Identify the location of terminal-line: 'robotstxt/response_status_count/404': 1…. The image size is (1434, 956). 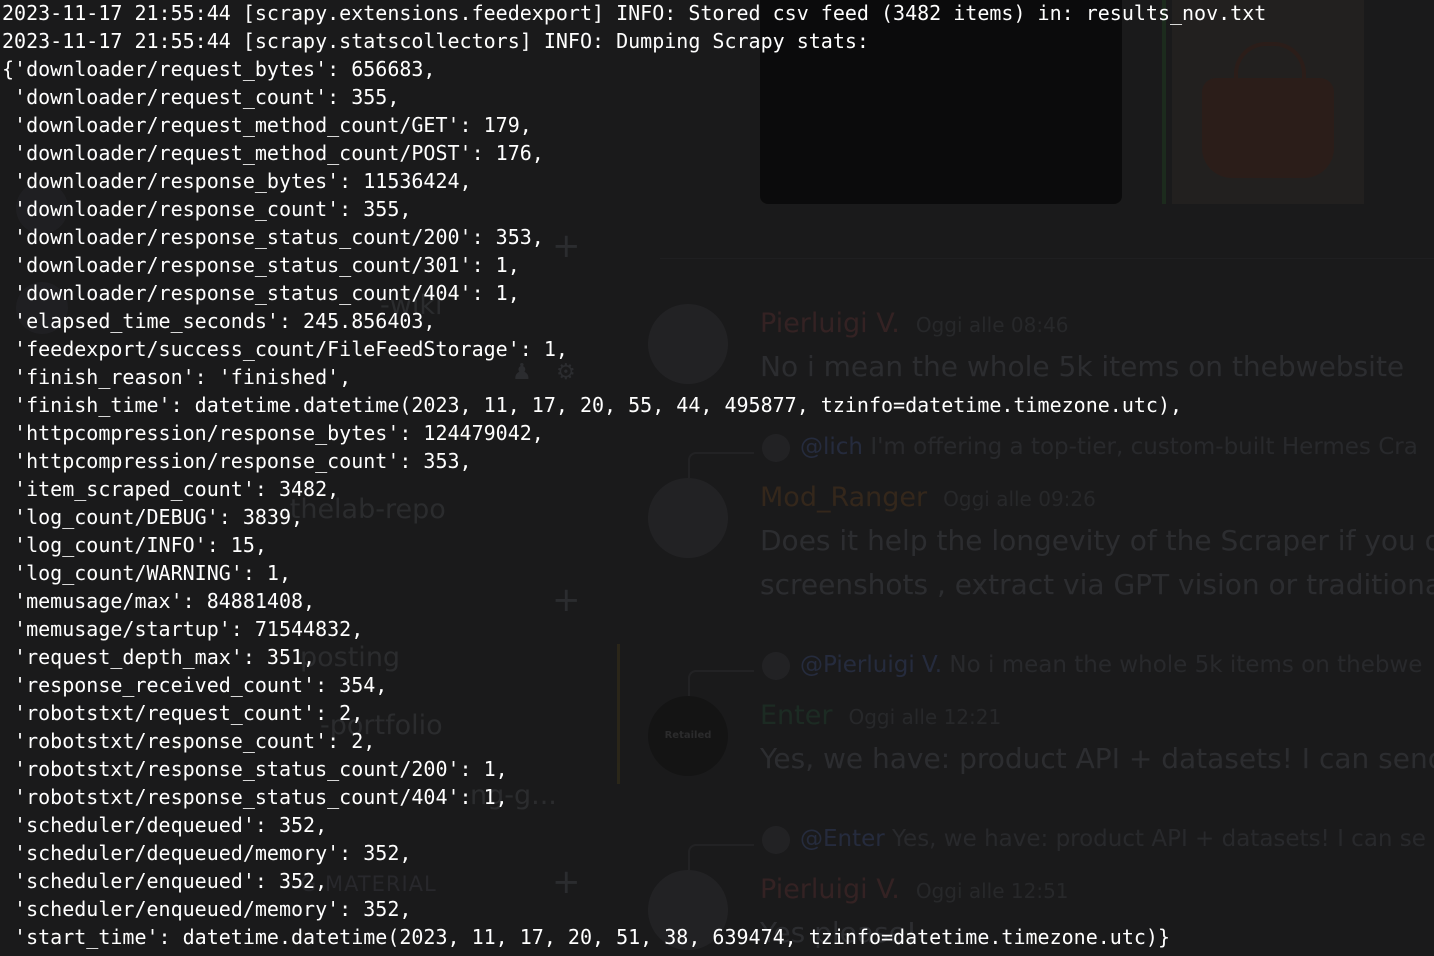
(255, 797).